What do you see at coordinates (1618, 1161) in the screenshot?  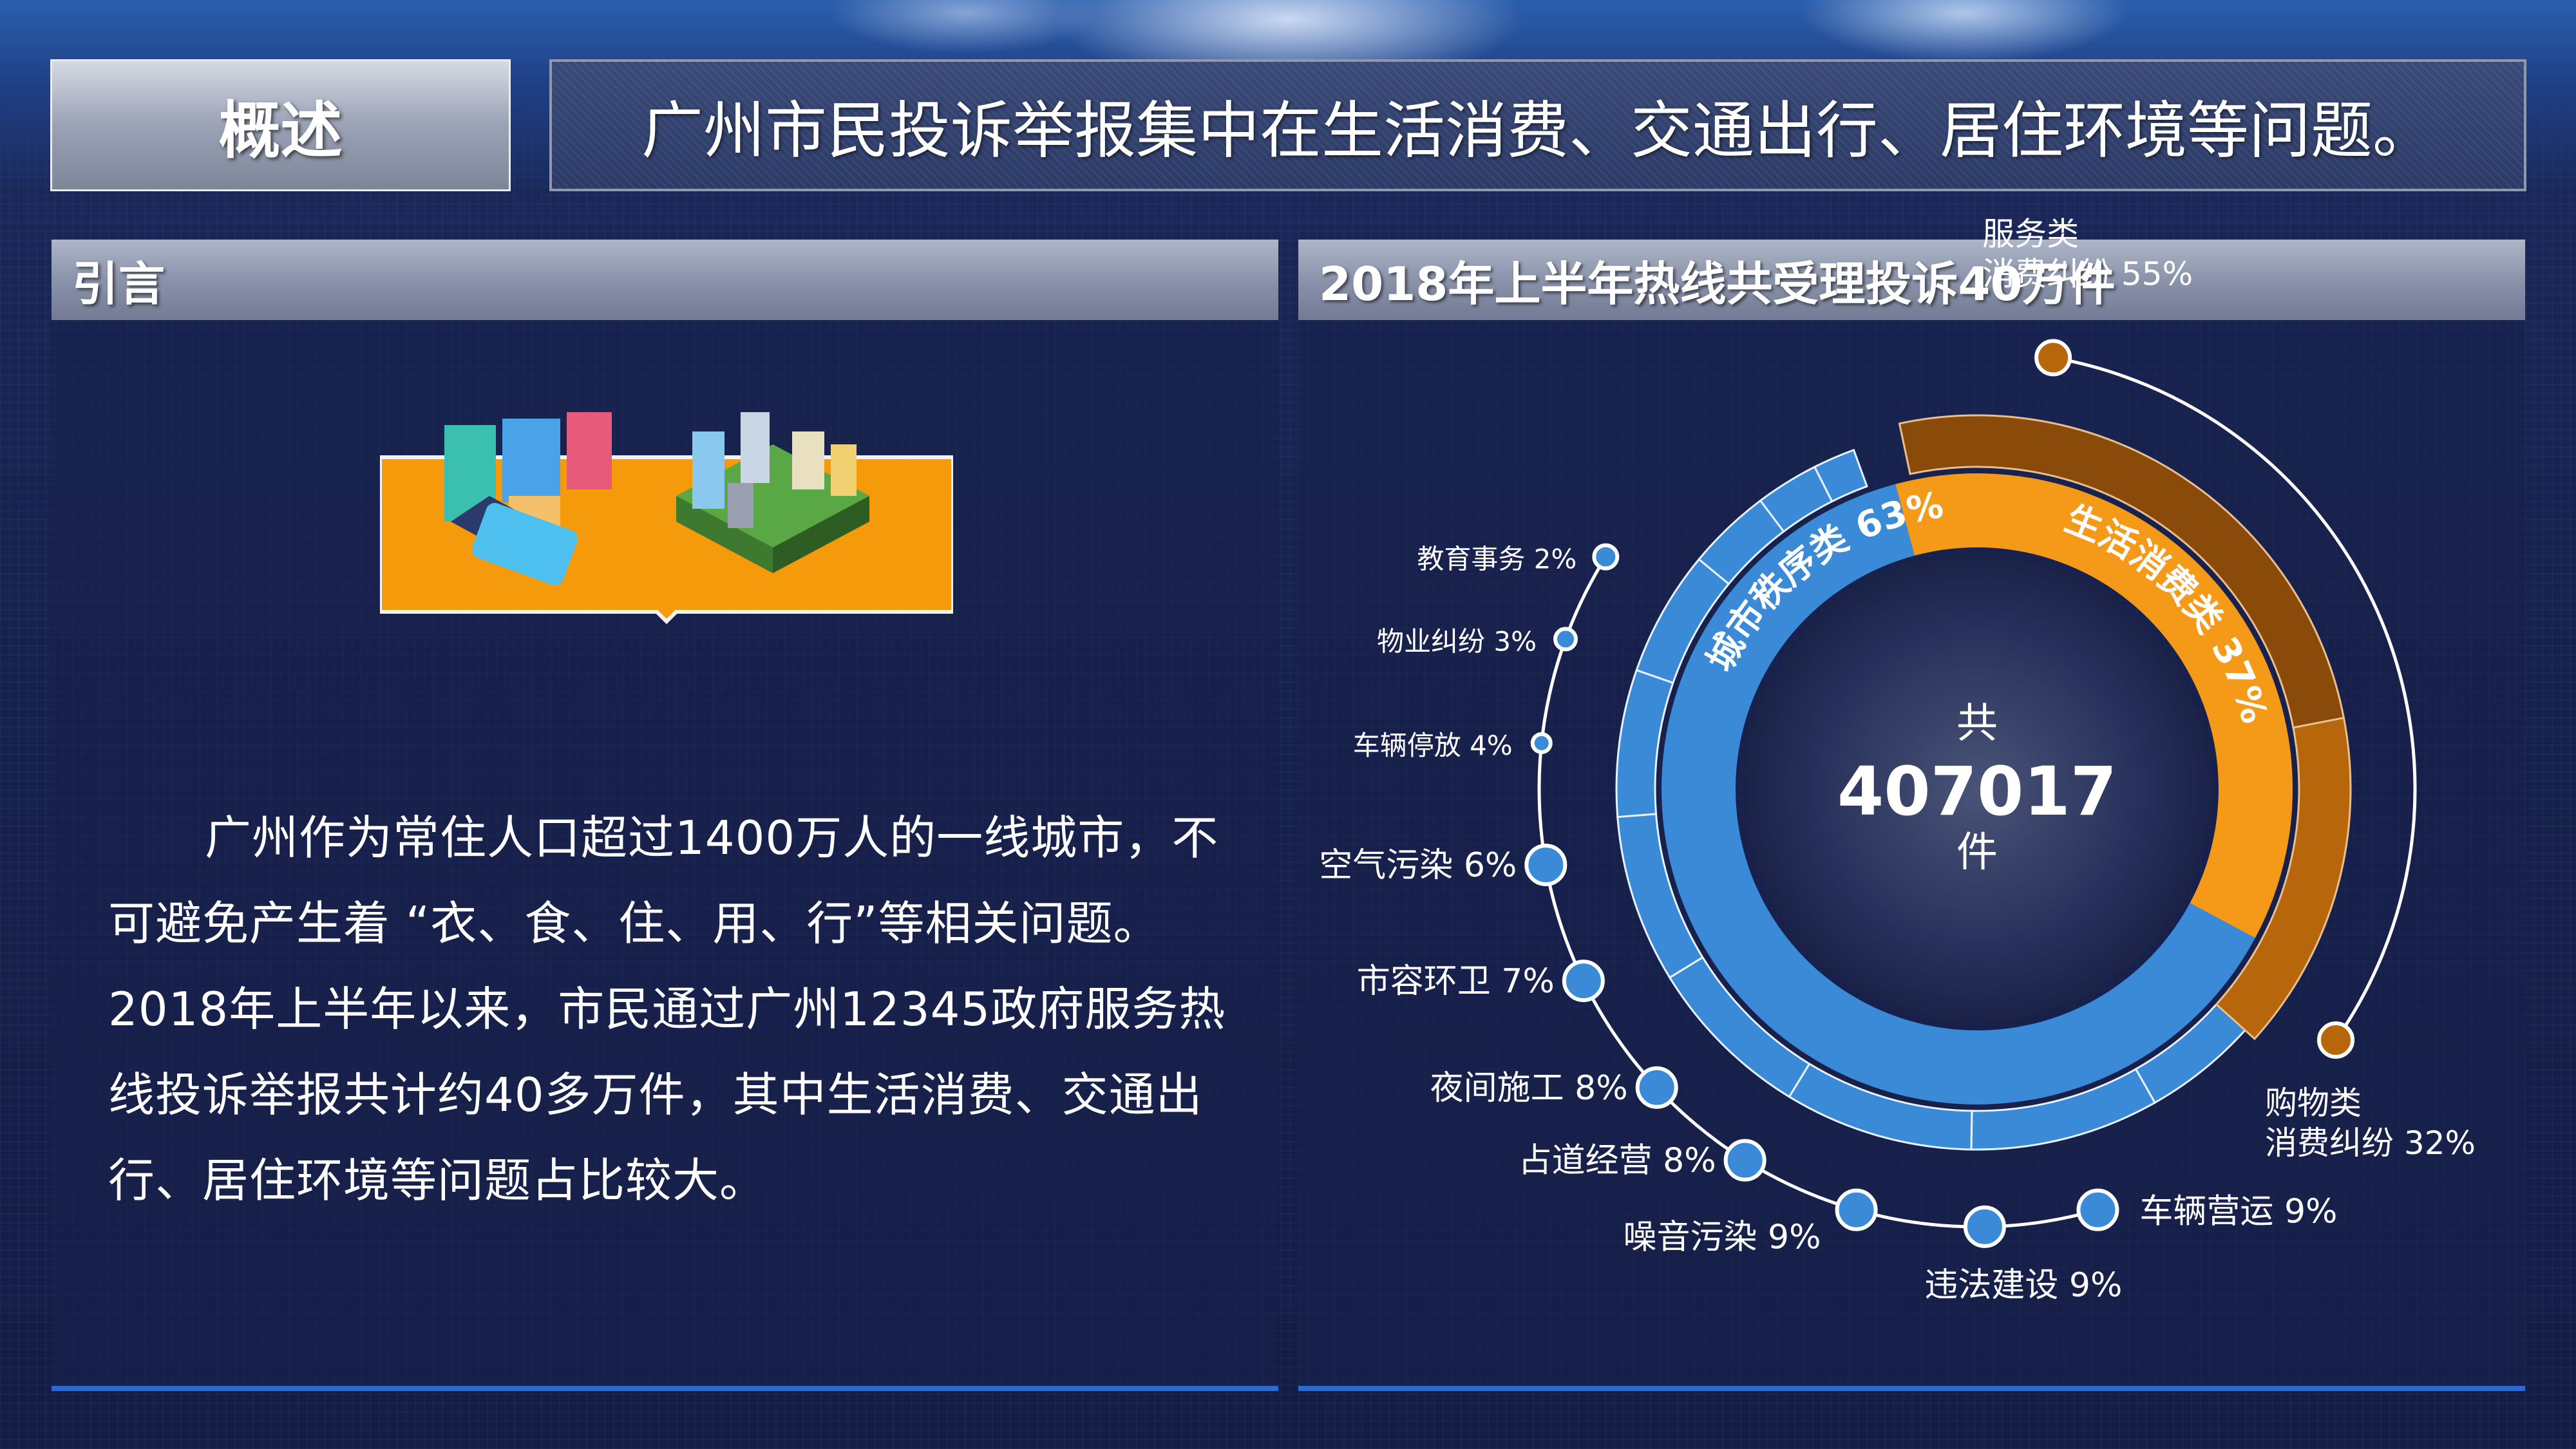 I see `order-label-4: 占道经营 8%` at bounding box center [1618, 1161].